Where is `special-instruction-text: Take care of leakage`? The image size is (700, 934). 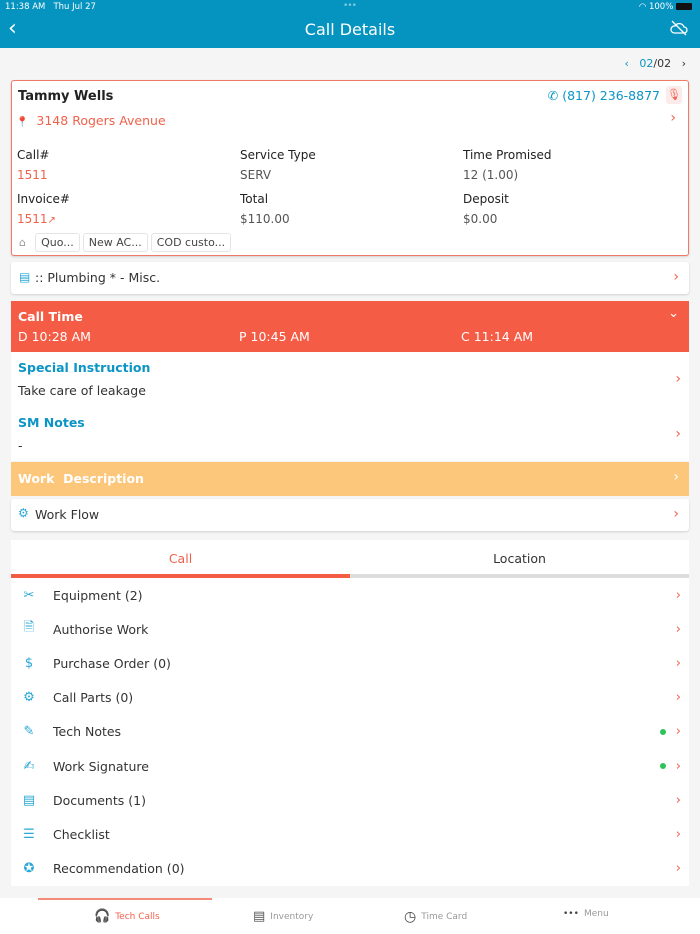
special-instruction-text: Take care of leakage is located at coordinates (82, 390).